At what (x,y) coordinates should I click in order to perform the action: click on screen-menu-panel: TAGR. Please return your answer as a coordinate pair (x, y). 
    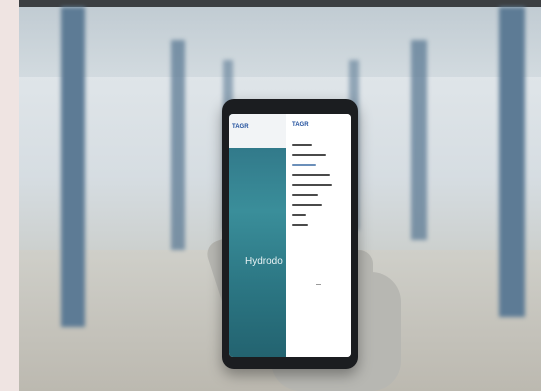
    Looking at the image, I should click on (318, 235).